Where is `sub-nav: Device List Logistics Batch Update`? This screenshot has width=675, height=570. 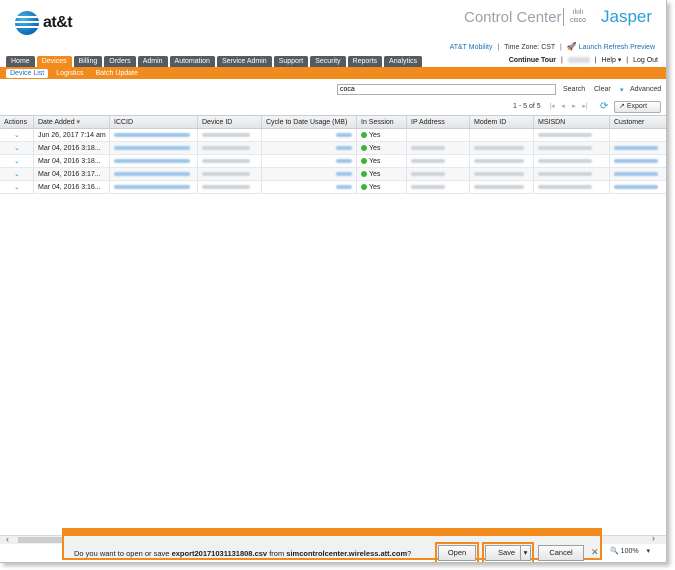 sub-nav: Device List Logistics Batch Update is located at coordinates (74, 73).